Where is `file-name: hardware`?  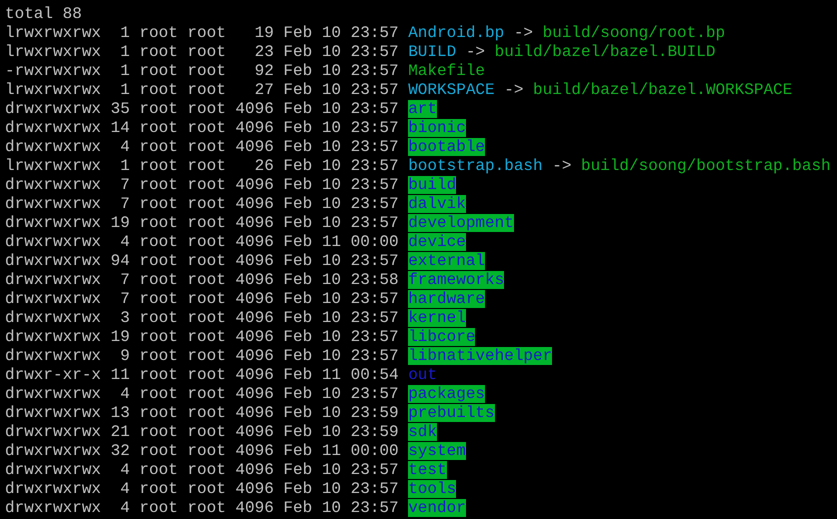
file-name: hardware is located at coordinates (447, 299).